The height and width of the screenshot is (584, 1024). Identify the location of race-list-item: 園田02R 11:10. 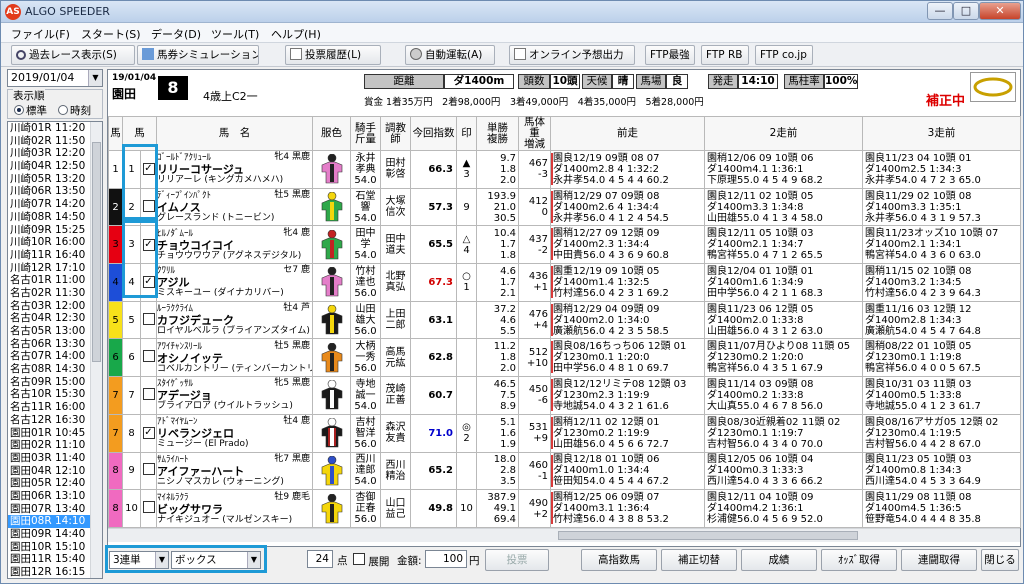
(55, 445).